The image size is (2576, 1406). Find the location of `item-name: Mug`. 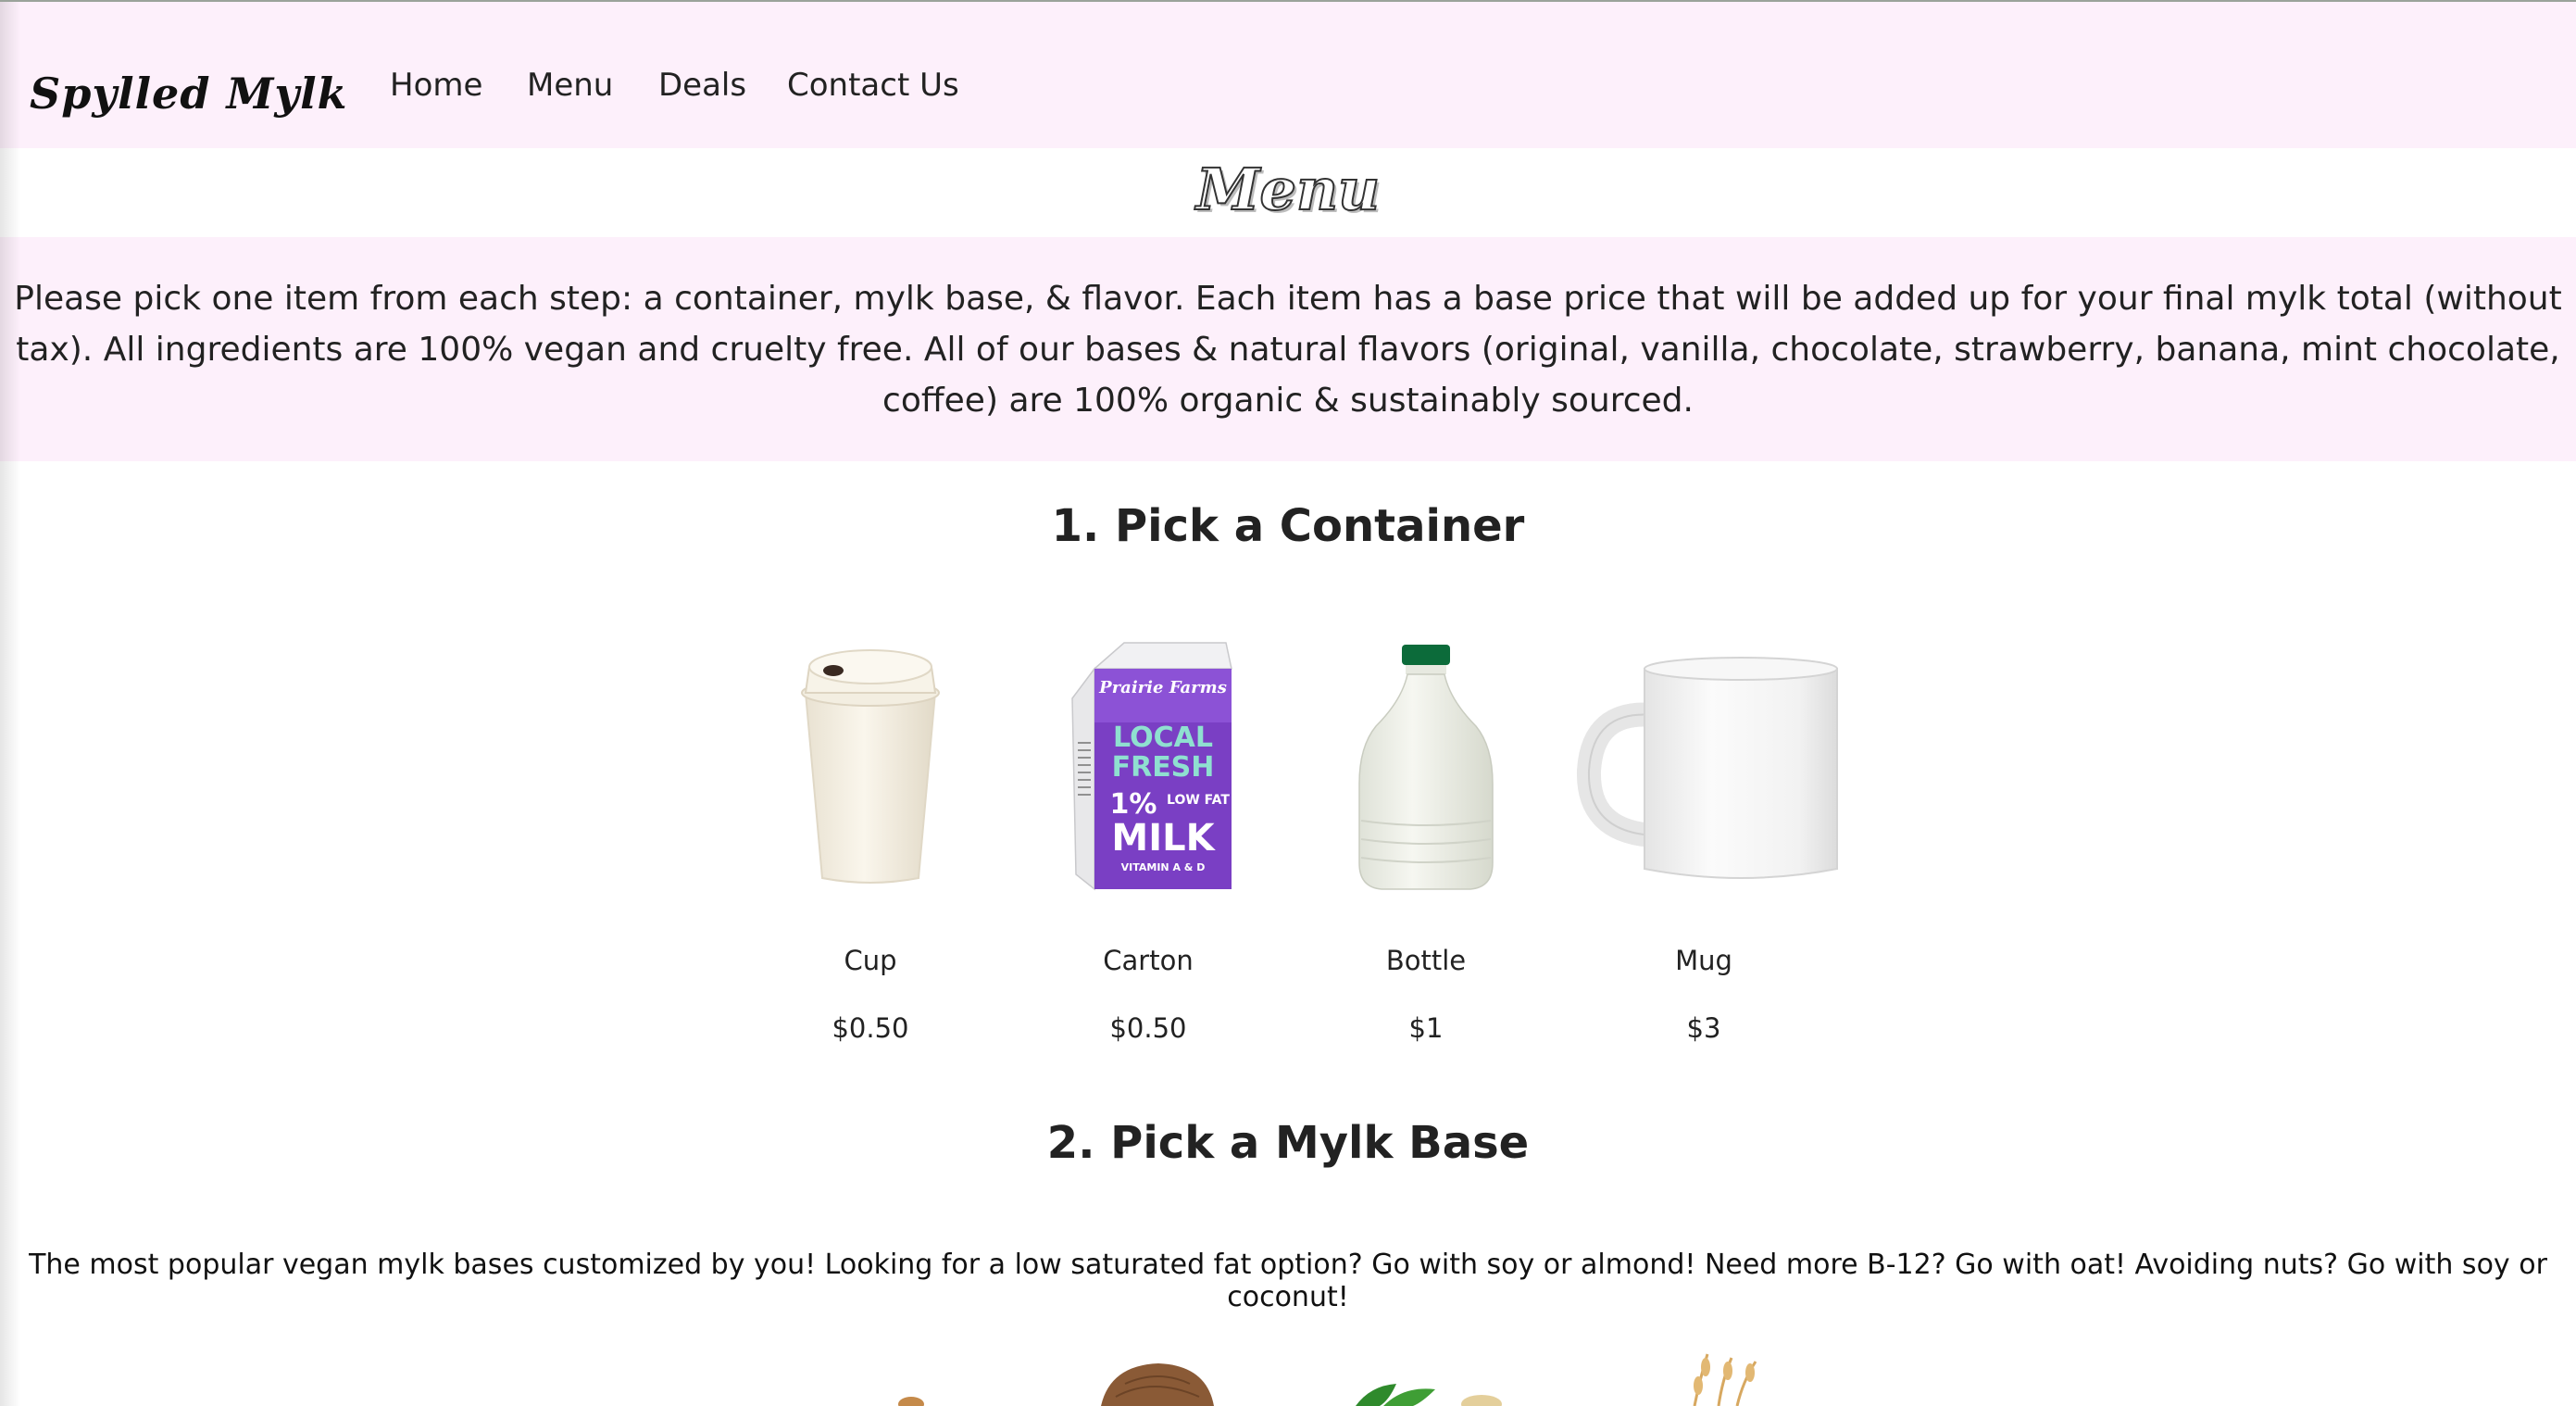

item-name: Mug is located at coordinates (1704, 960).